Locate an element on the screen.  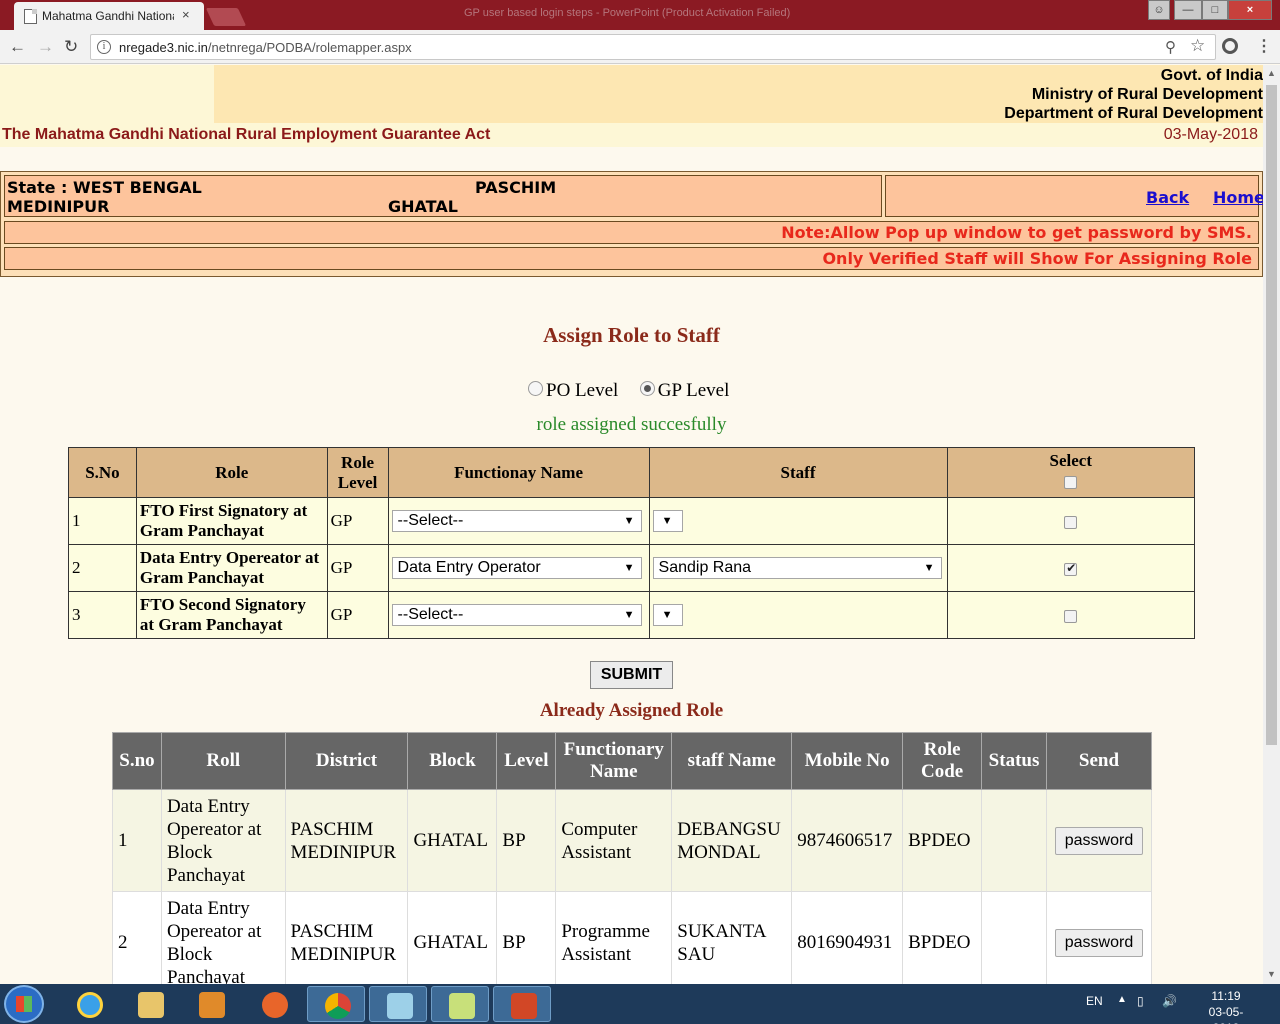
row-level: GP is located at coordinates (357, 568).